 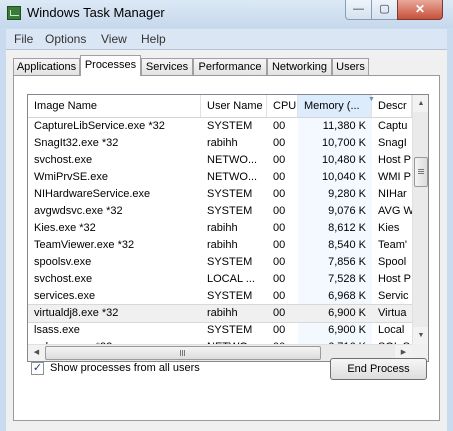 What do you see at coordinates (347, 262) in the screenshot?
I see `cell-memory: 7,856 K` at bounding box center [347, 262].